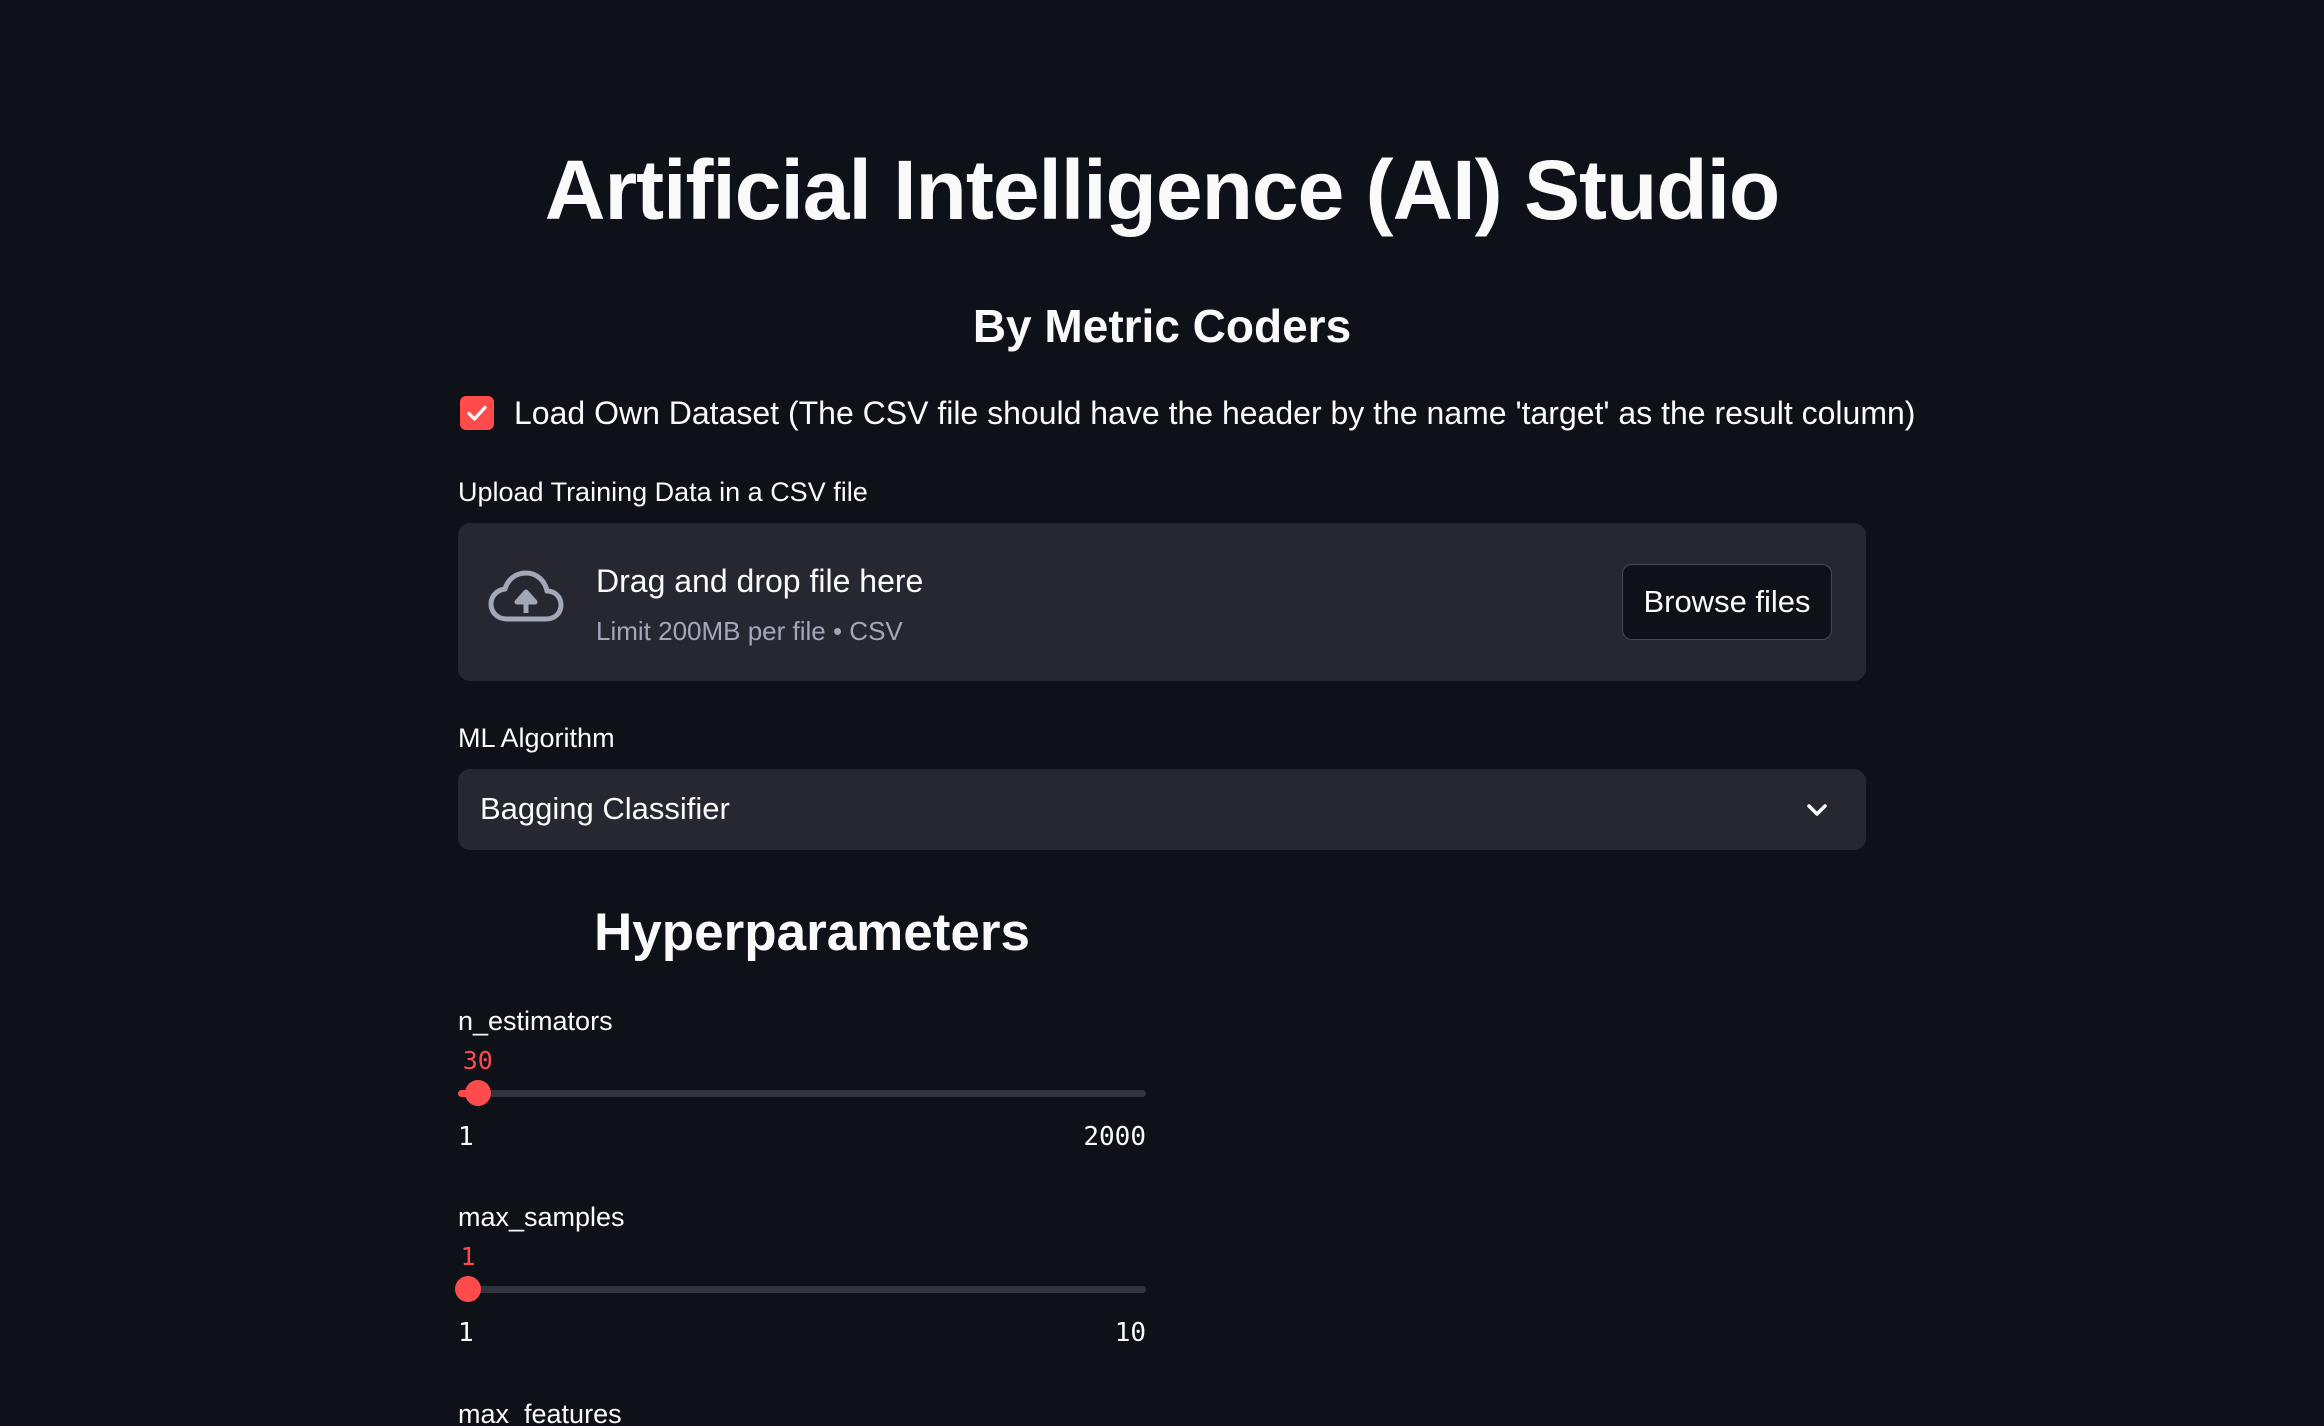 The width and height of the screenshot is (2324, 1426). What do you see at coordinates (1130, 1333) in the screenshot?
I see `slider-max-label: 10` at bounding box center [1130, 1333].